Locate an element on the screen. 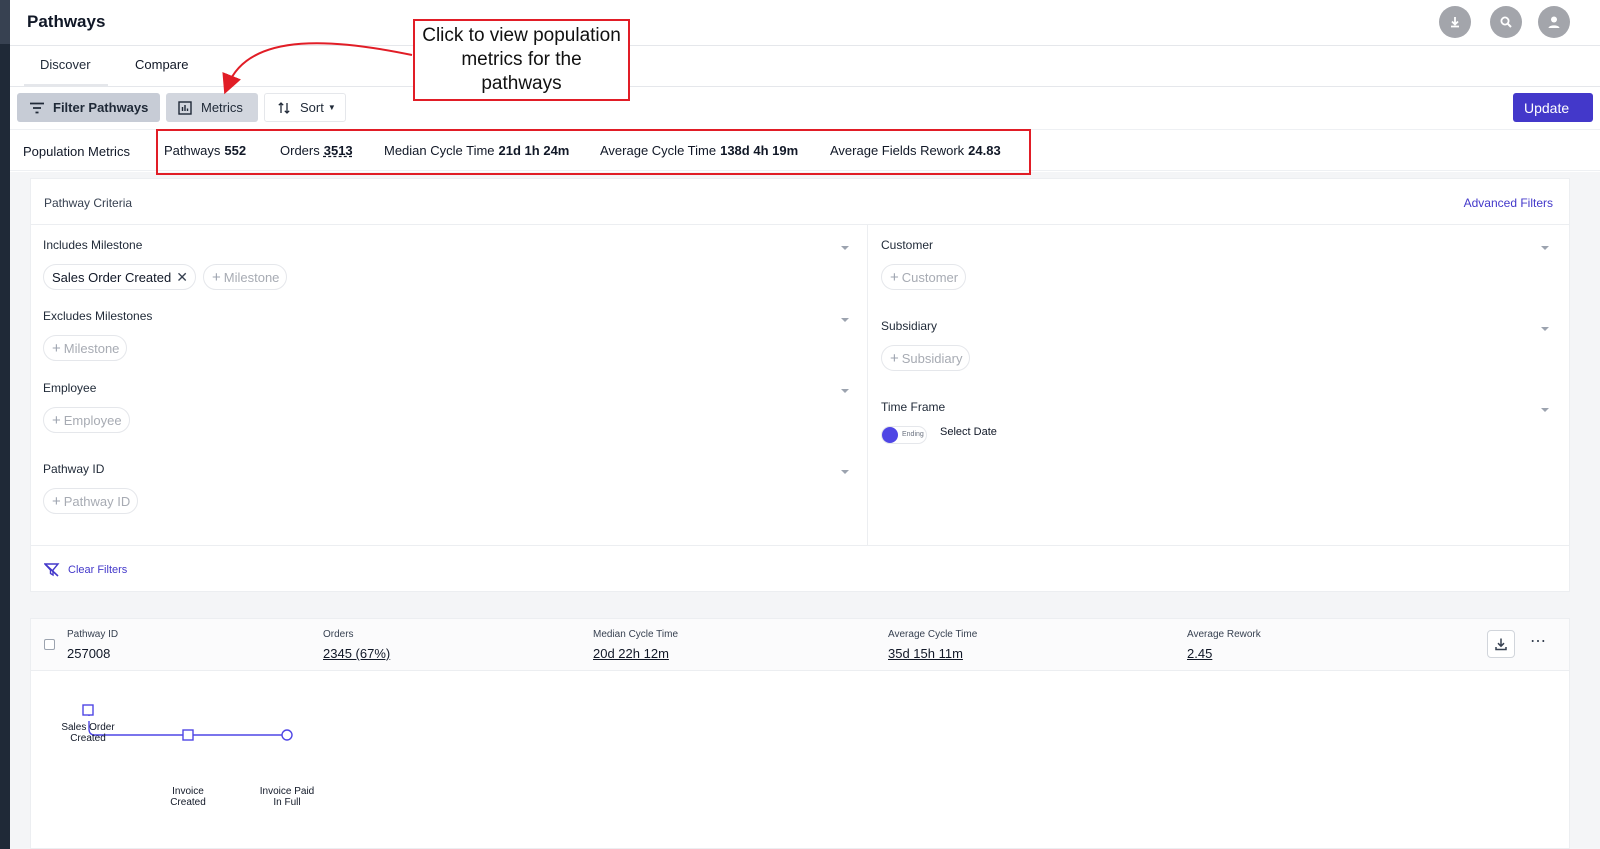  chip-label: Sales Order Created is located at coordinates (112, 277).